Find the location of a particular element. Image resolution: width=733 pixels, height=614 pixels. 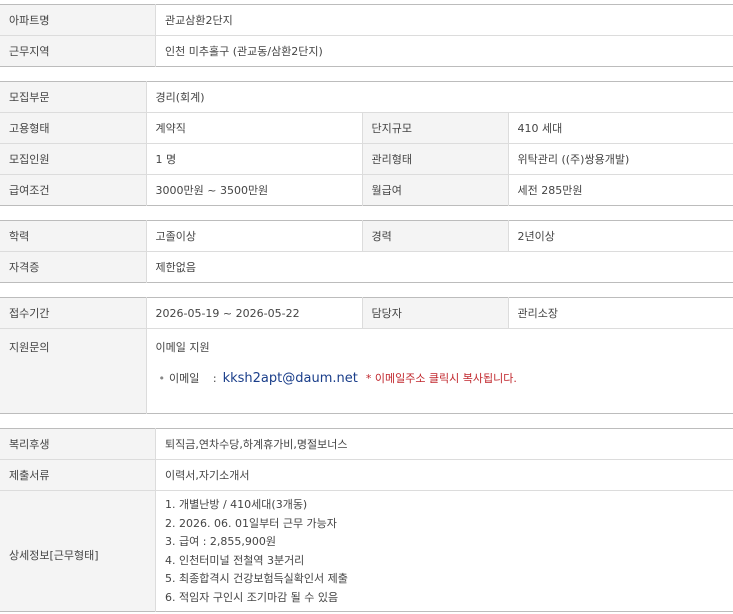

section-qualification: 학력 고졸이상 경력 2년이상 자격증 제한없음 is located at coordinates (366, 251).